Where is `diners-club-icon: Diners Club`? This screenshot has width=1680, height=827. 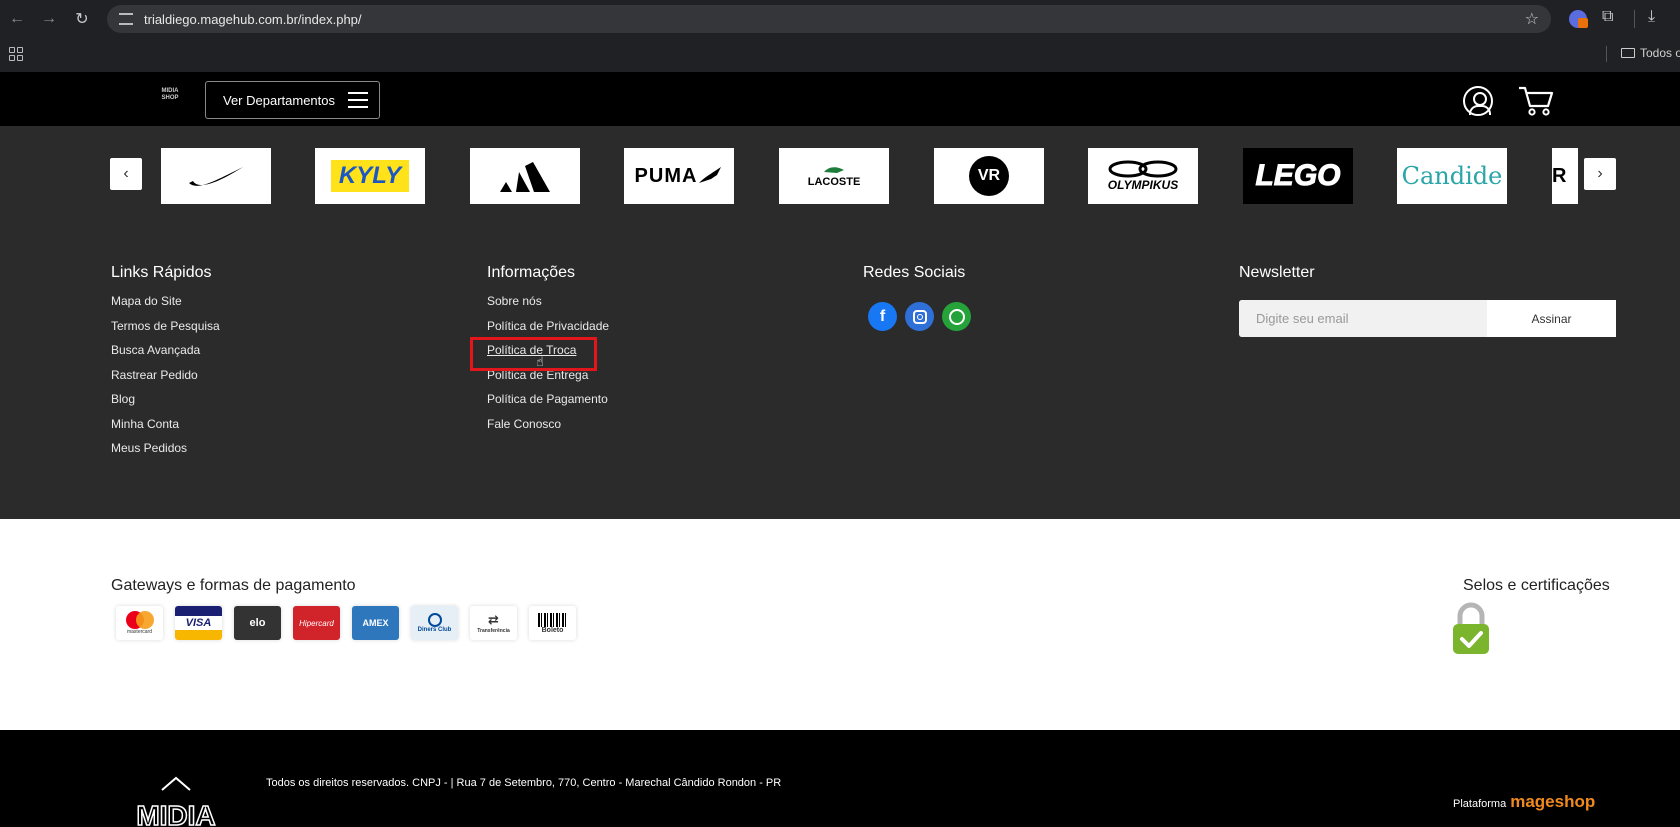
diners-club-icon: Diners Club is located at coordinates (434, 623).